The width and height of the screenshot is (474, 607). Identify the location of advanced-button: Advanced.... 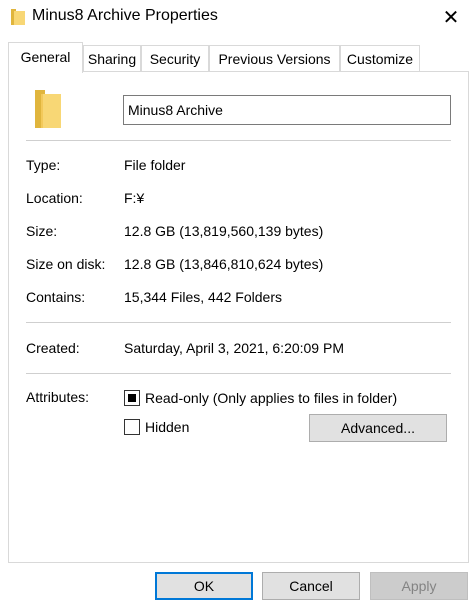
(378, 428).